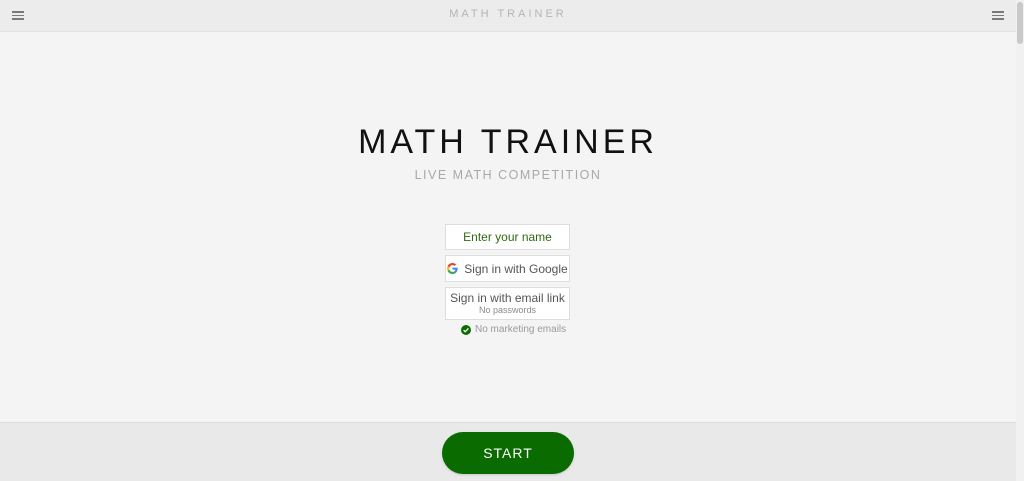  I want to click on google-sign-in-label: Sign in with Google, so click(516, 268).